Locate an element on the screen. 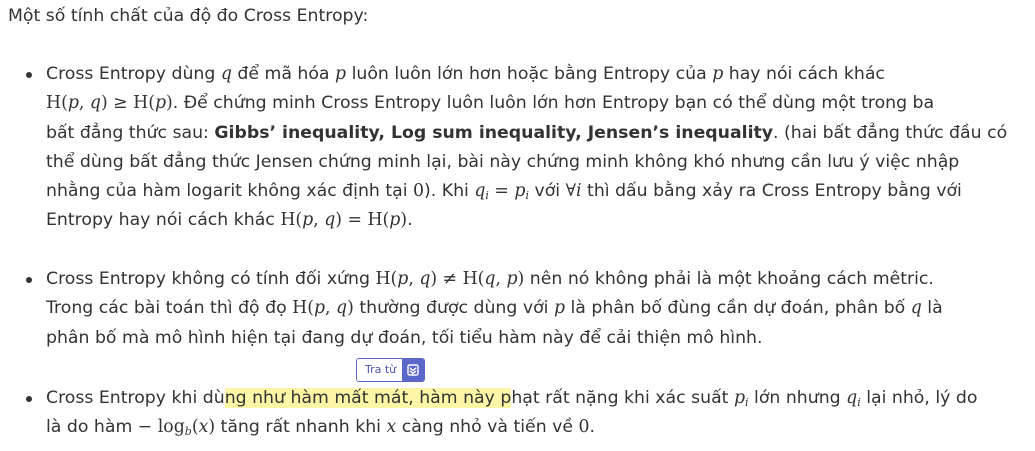 This screenshot has height=451, width=1035. chevron-stack-icon is located at coordinates (413, 370).